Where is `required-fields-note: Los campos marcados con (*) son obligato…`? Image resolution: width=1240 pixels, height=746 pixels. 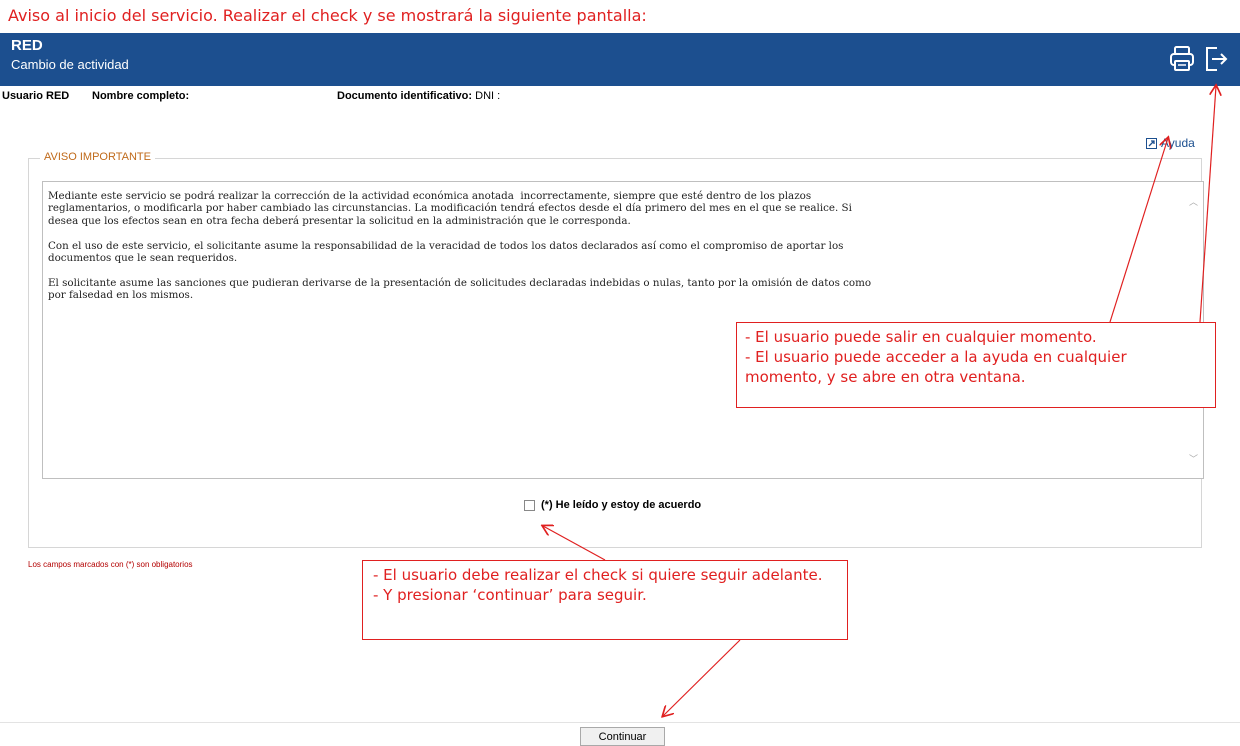 required-fields-note: Los campos marcados con (*) son obligato… is located at coordinates (110, 564).